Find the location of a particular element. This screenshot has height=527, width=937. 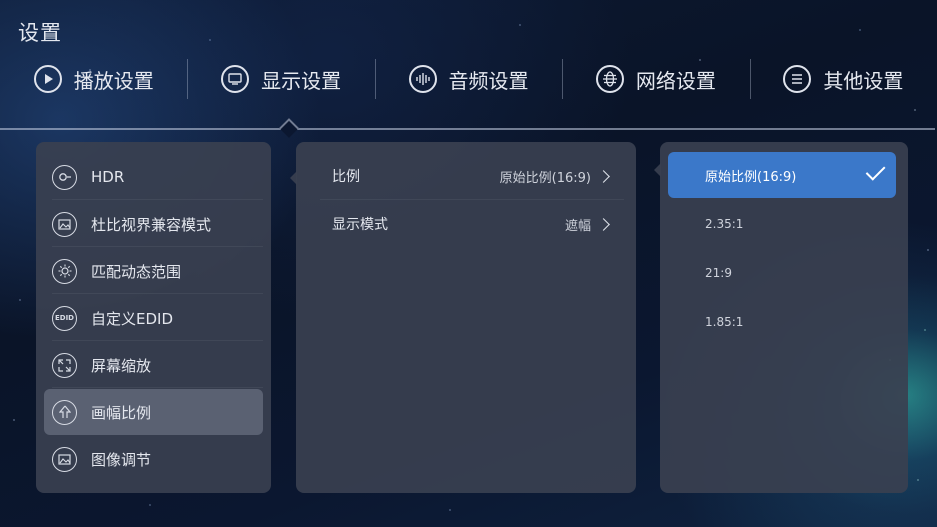

play-icon is located at coordinates (47, 79).